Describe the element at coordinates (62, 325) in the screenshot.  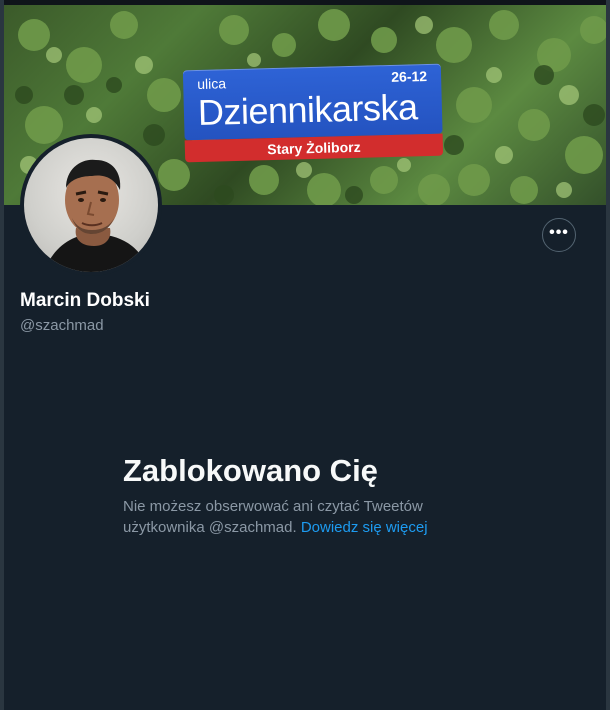
I see `user-handle: @szachmad` at that location.